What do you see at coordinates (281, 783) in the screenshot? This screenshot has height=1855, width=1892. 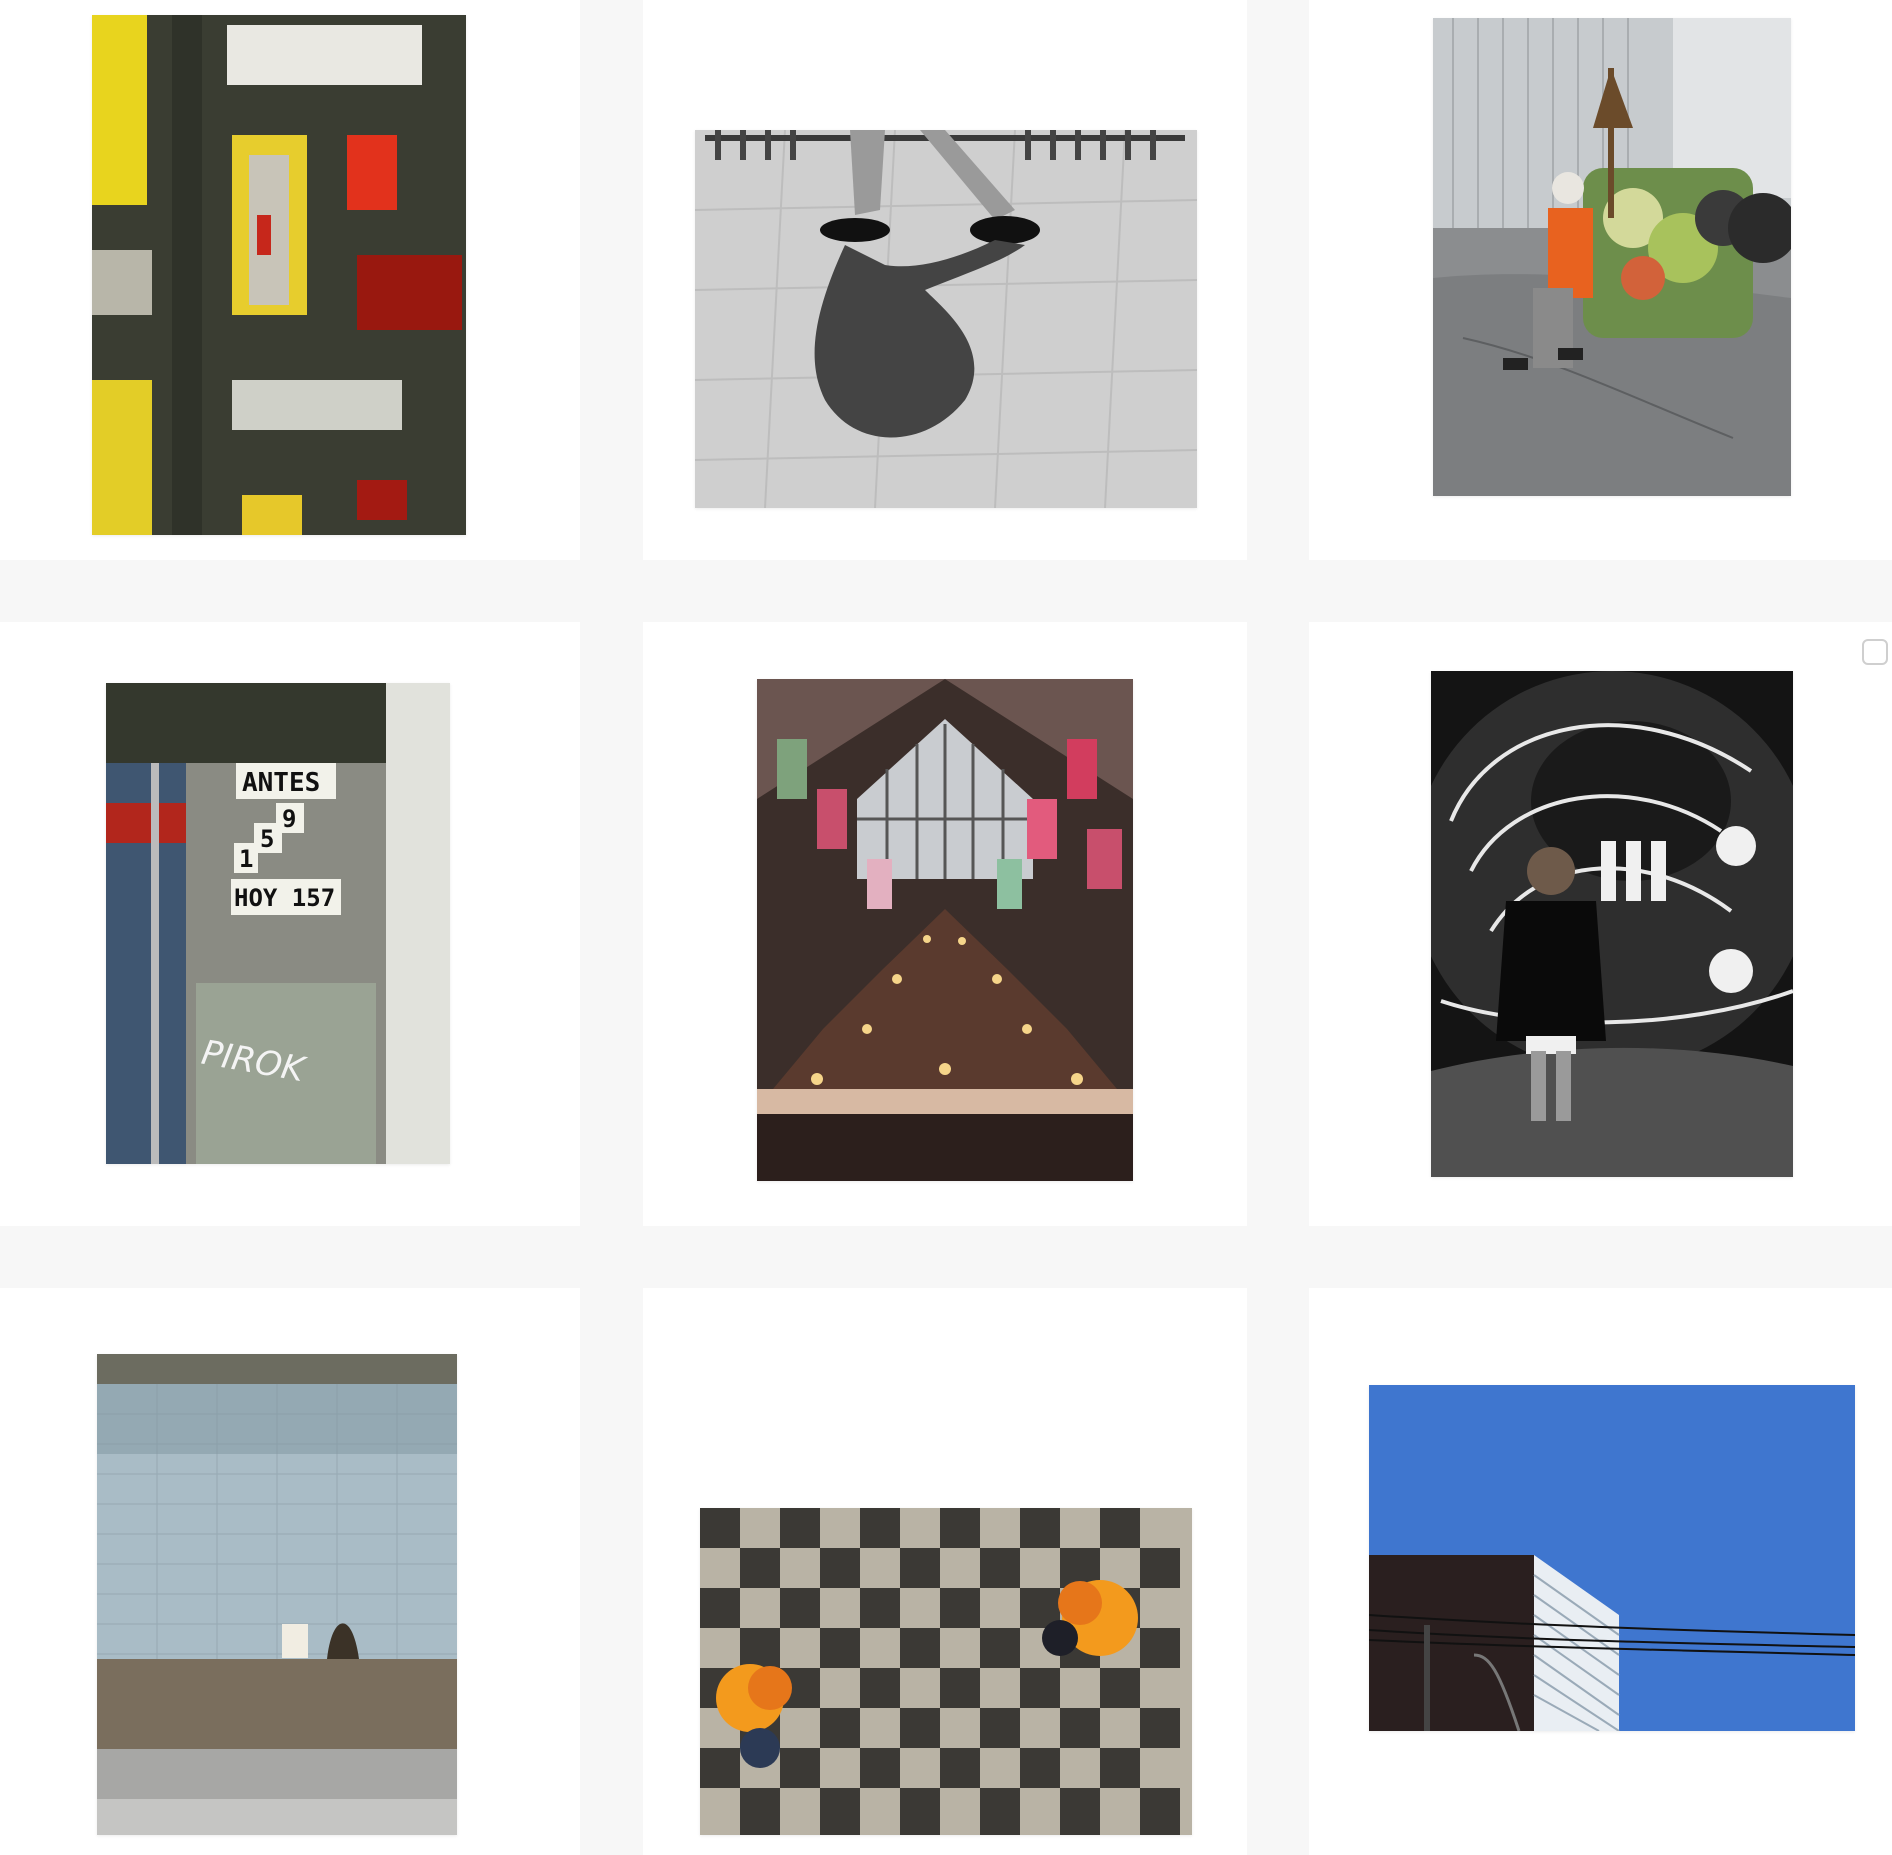 I see `sign-antes: ANTES` at bounding box center [281, 783].